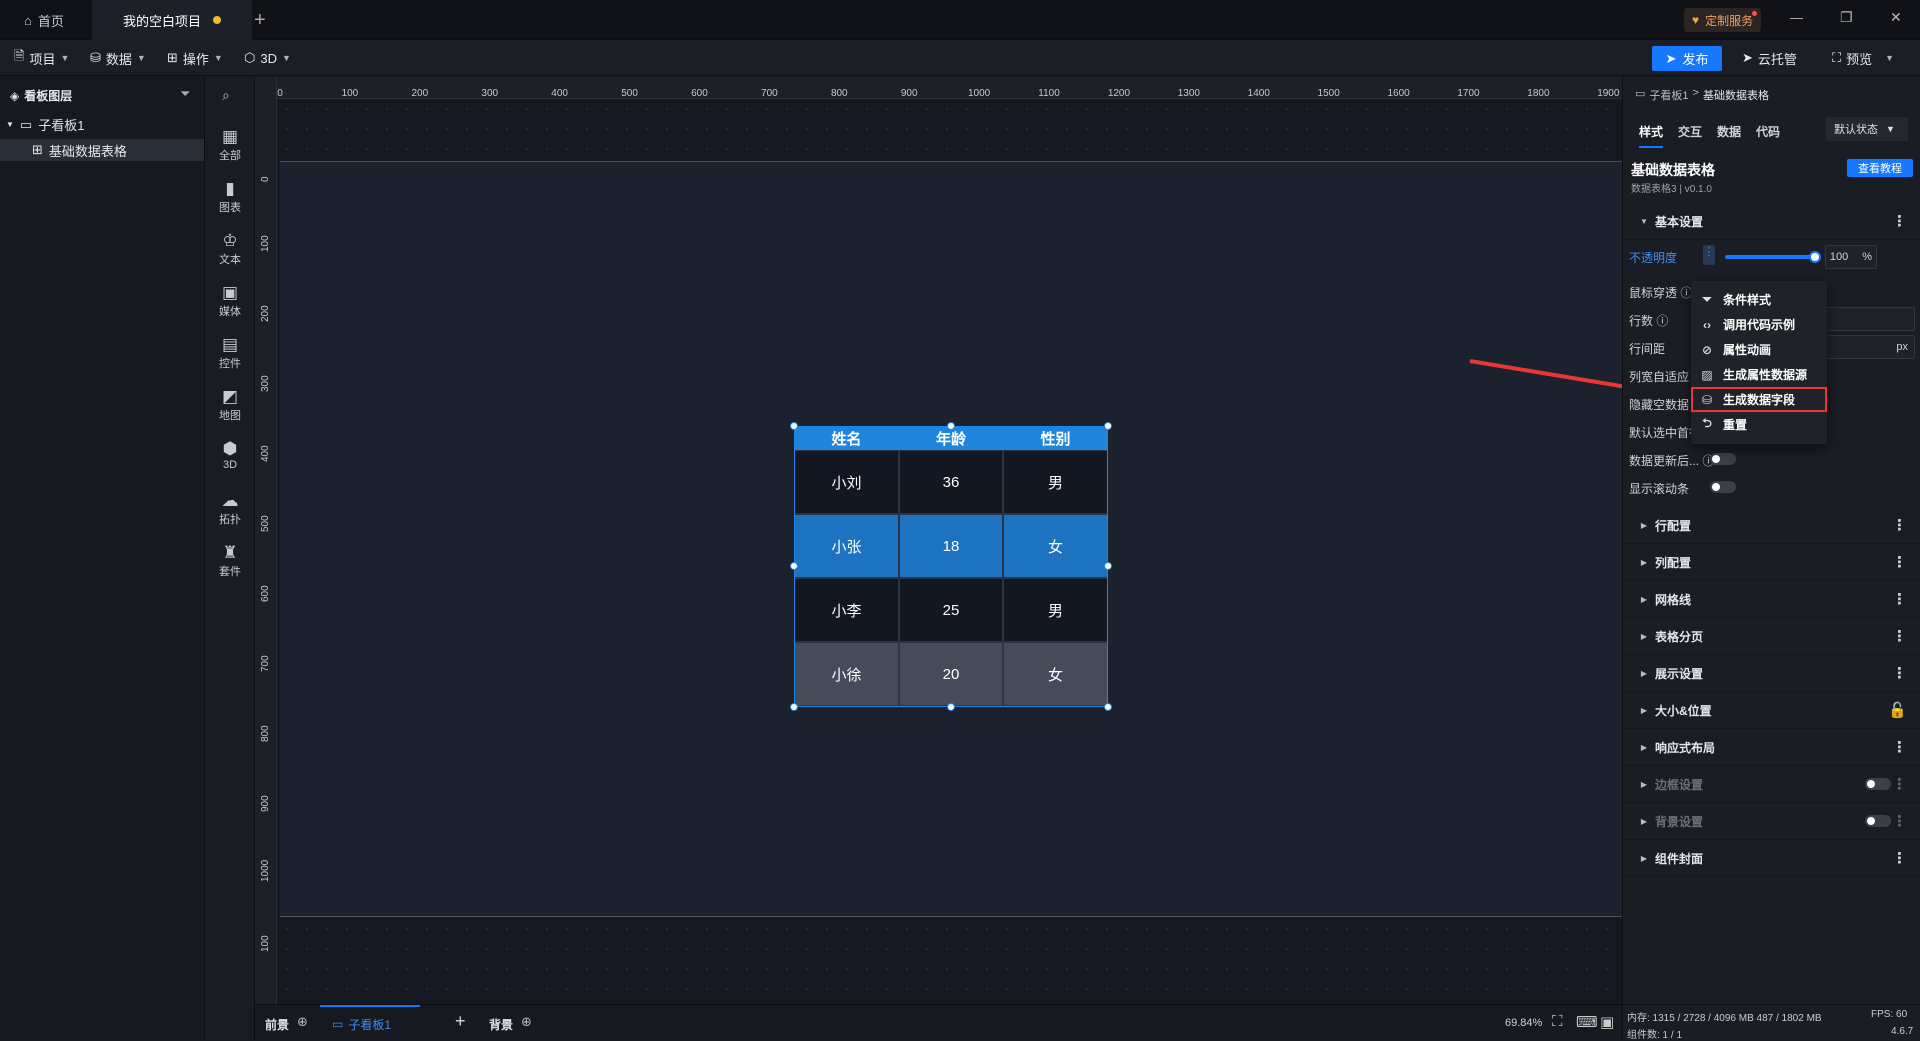  I want to click on board-tab: ▭ 子看板1, so click(370, 1023).